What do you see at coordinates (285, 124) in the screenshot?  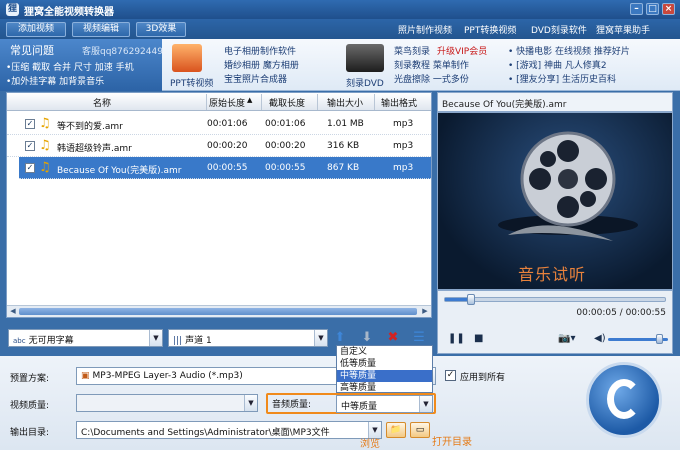 I see `cut-length: 00:01:06` at bounding box center [285, 124].